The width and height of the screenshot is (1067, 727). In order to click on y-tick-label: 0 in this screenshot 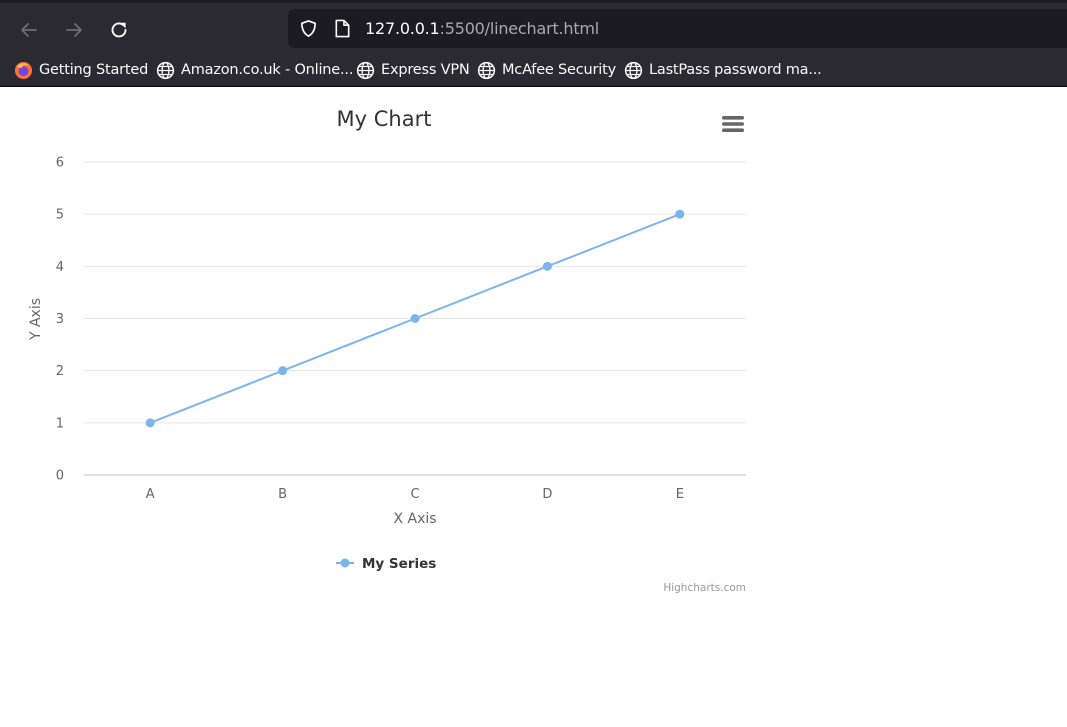, I will do `click(60, 476)`.